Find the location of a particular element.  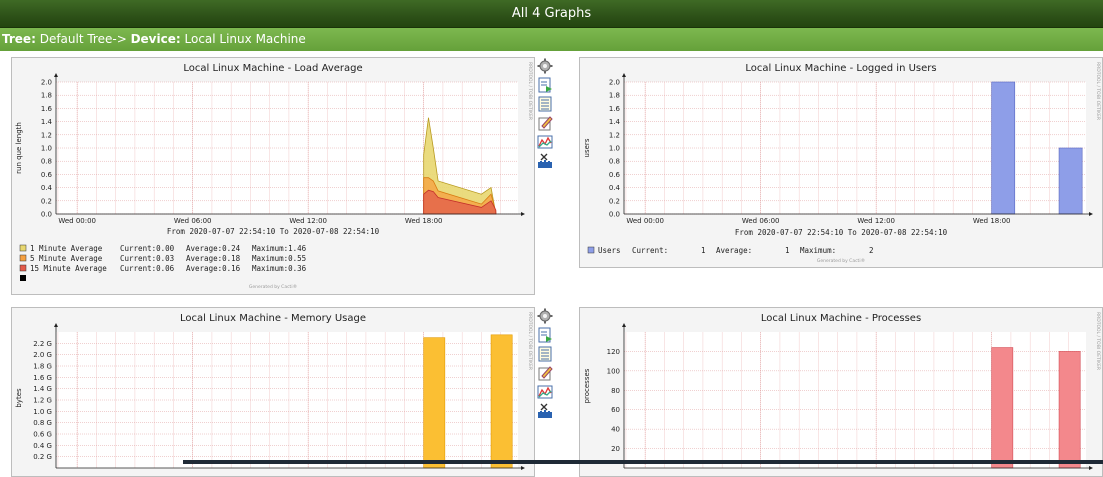

chart-title: Local Linux Machine - Logged in Users is located at coordinates (840, 68).